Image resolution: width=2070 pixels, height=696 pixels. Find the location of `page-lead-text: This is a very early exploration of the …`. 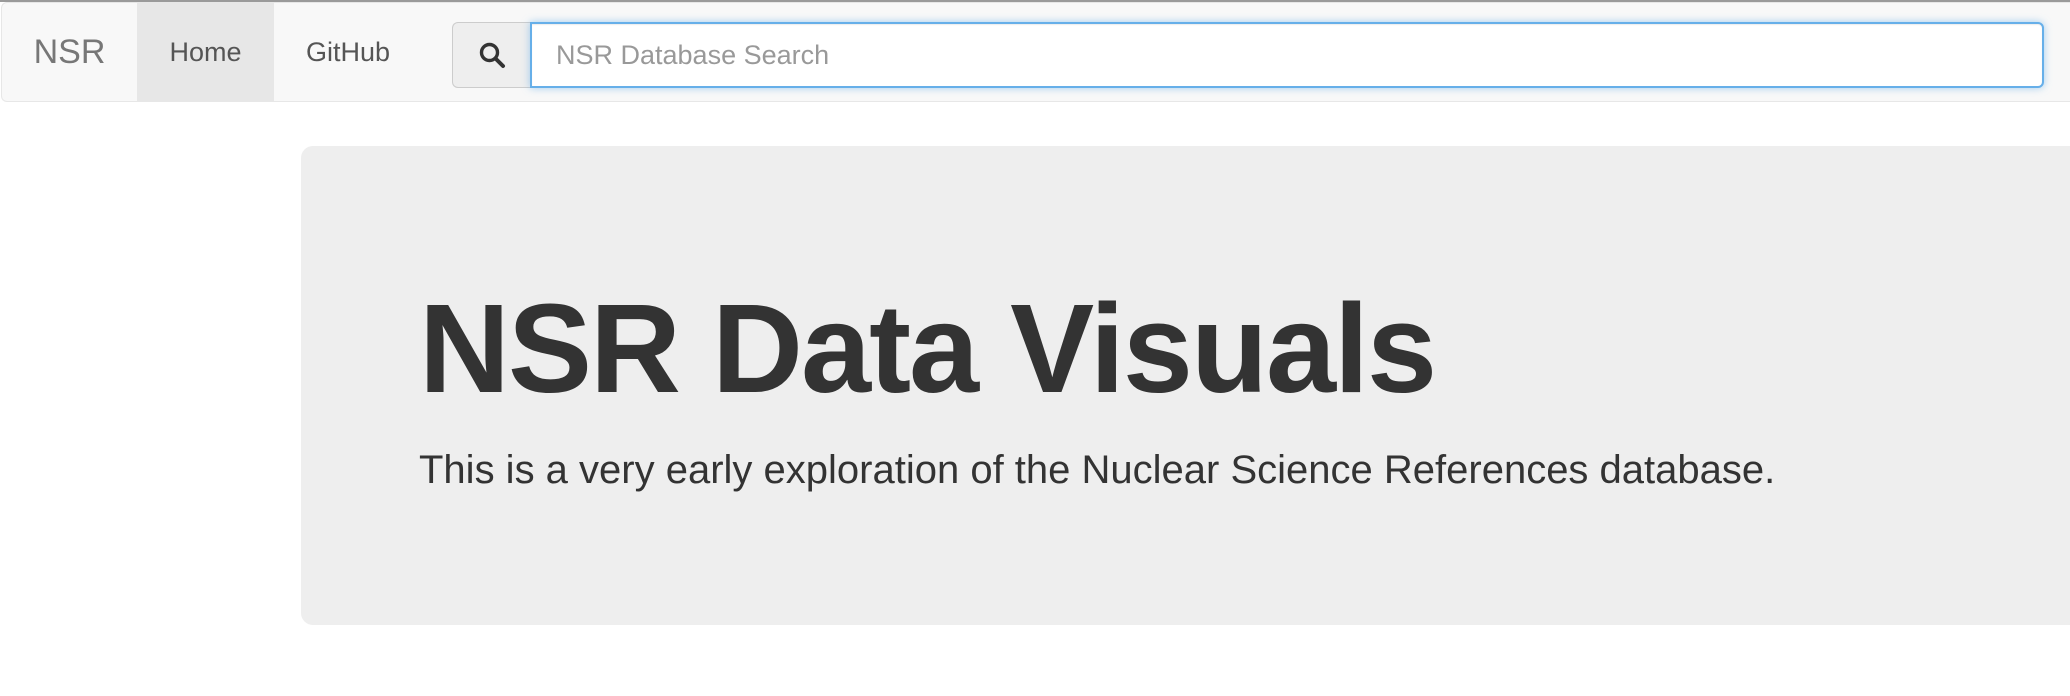

page-lead-text: This is a very early exploration of the … is located at coordinates (1097, 470).